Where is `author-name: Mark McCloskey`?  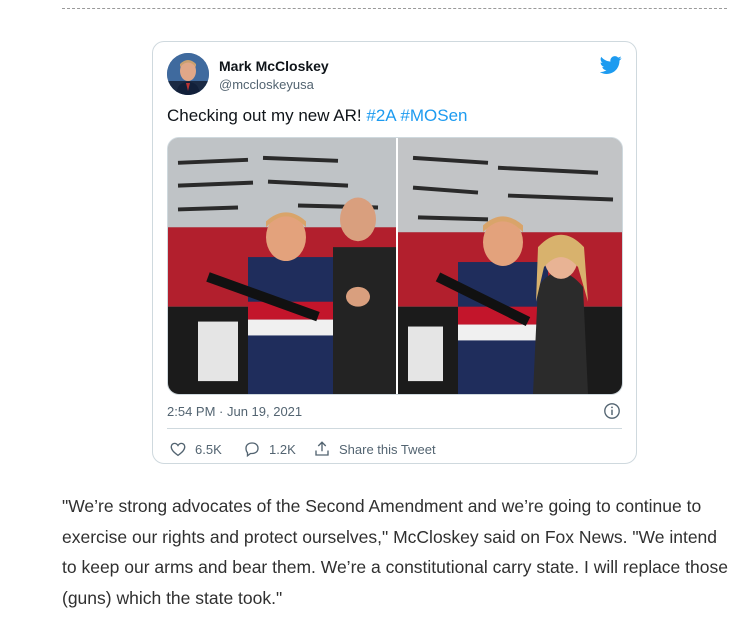
author-name: Mark McCloskey is located at coordinates (274, 66).